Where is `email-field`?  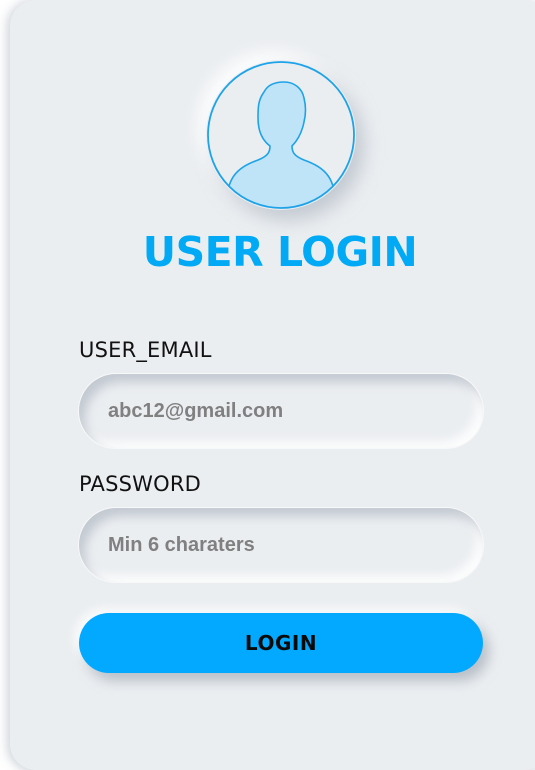
email-field is located at coordinates (283, 411).